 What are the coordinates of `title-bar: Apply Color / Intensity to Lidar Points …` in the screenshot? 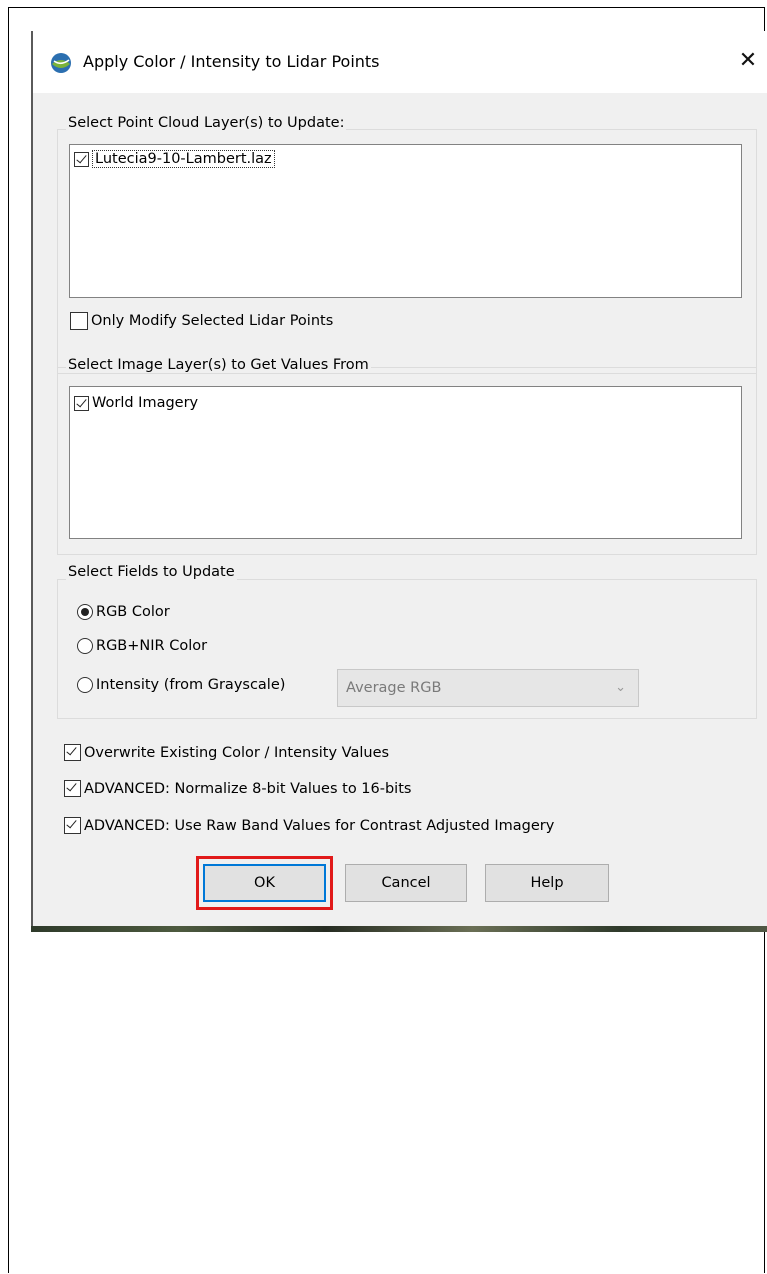 It's located at (400, 62).